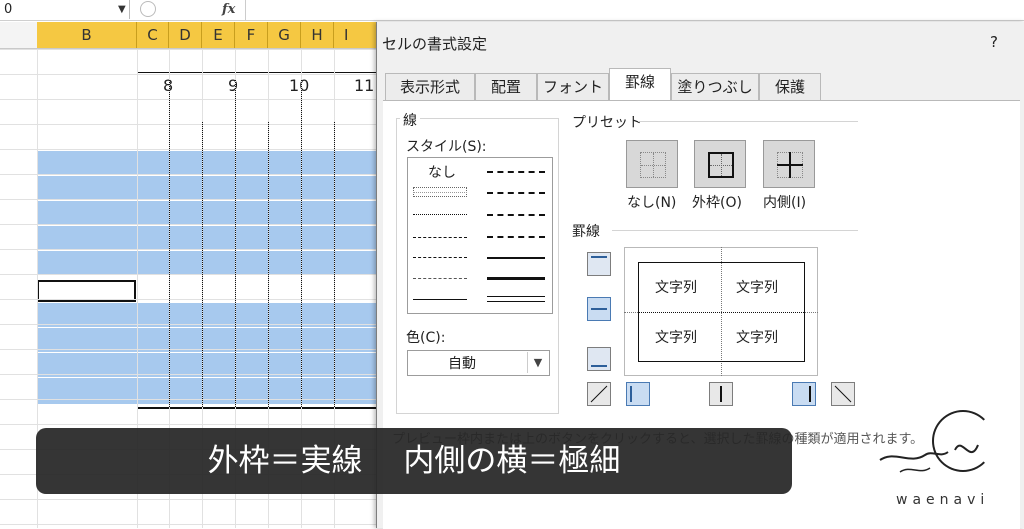 The image size is (1024, 529). Describe the element at coordinates (426, 338) in the screenshot. I see `color-label: 色(C):` at that location.